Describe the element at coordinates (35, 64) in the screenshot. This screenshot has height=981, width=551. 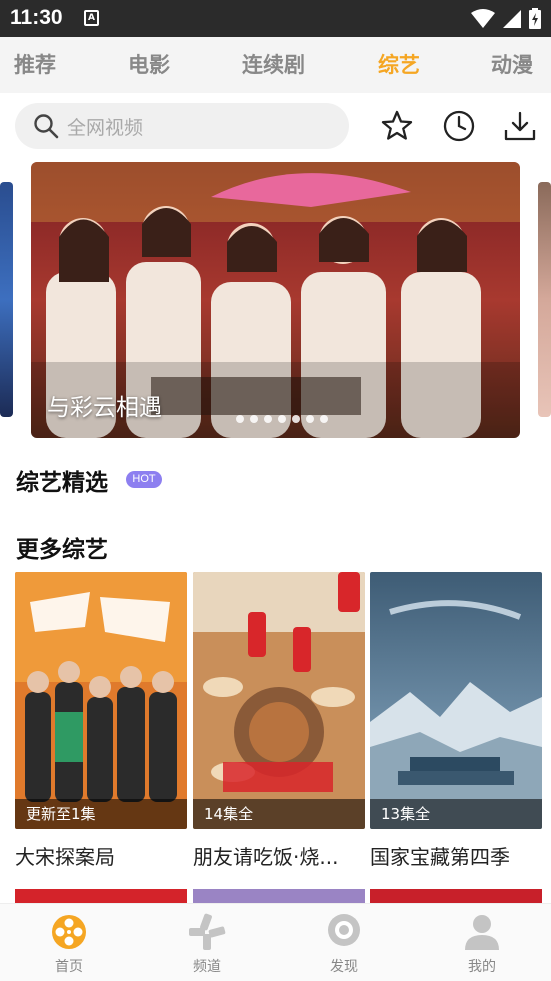
I see `tab-recommend: 推荐` at that location.